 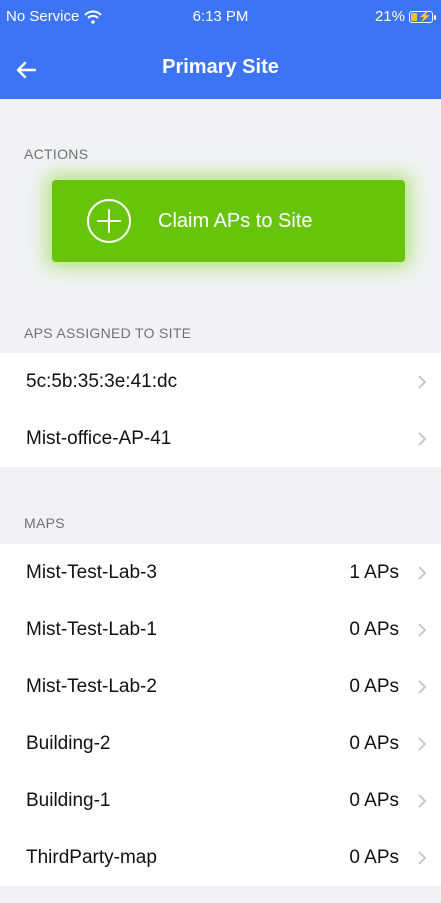 I want to click on map-row: ThirdParty-map 0 APs, so click(x=220, y=857).